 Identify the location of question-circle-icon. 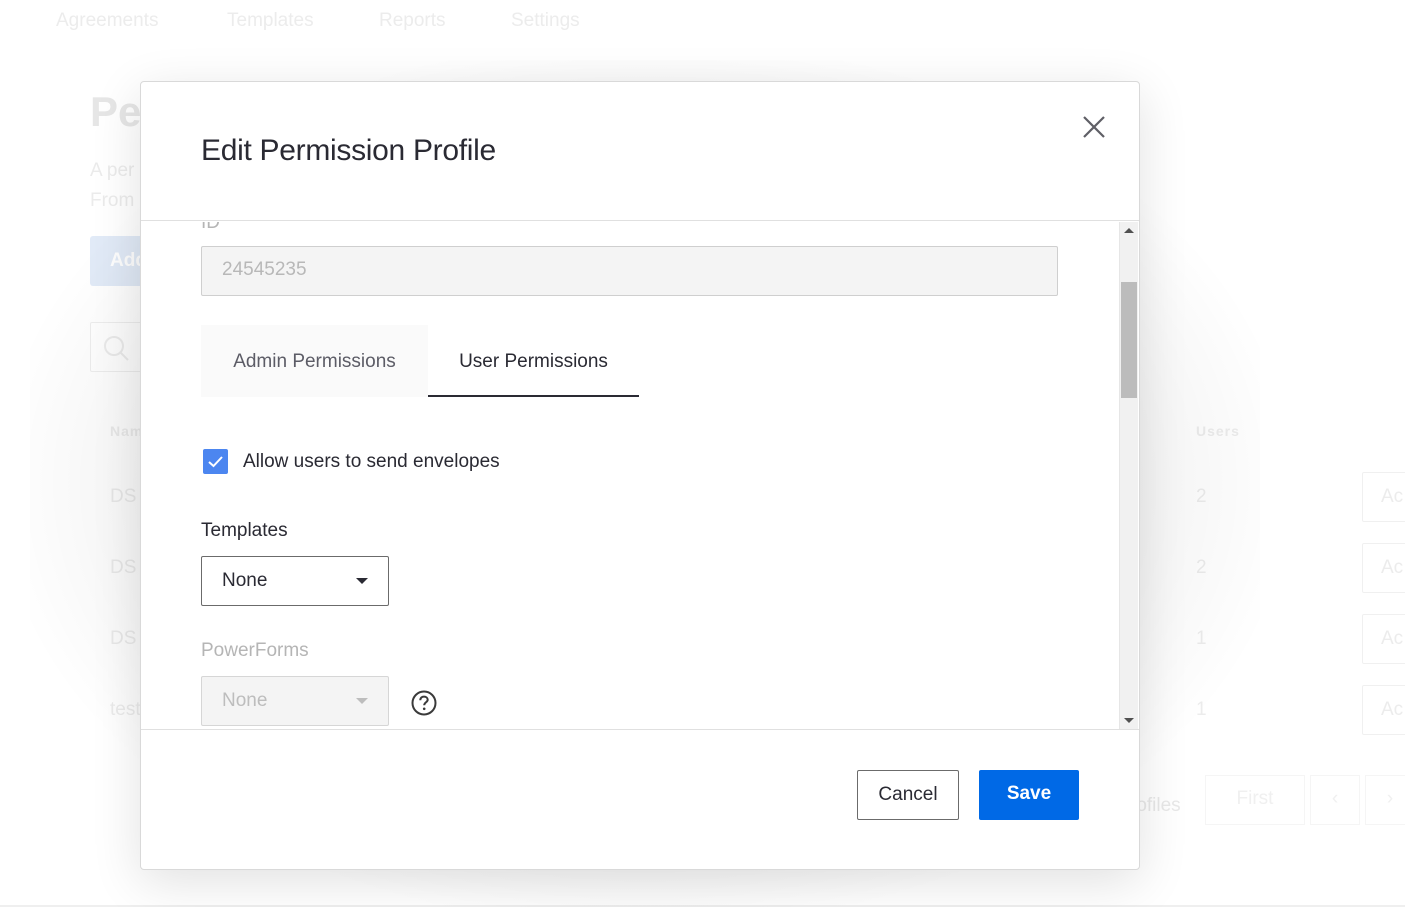
(424, 703).